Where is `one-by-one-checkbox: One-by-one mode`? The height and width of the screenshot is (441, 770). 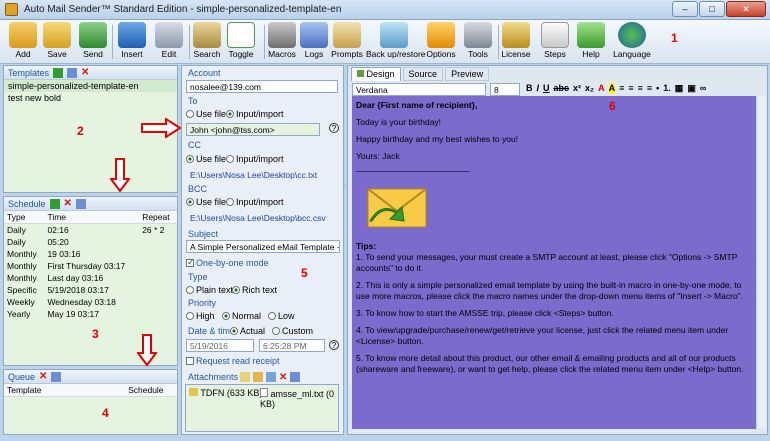
one-by-one-checkbox: One-by-one mode is located at coordinates (227, 262).